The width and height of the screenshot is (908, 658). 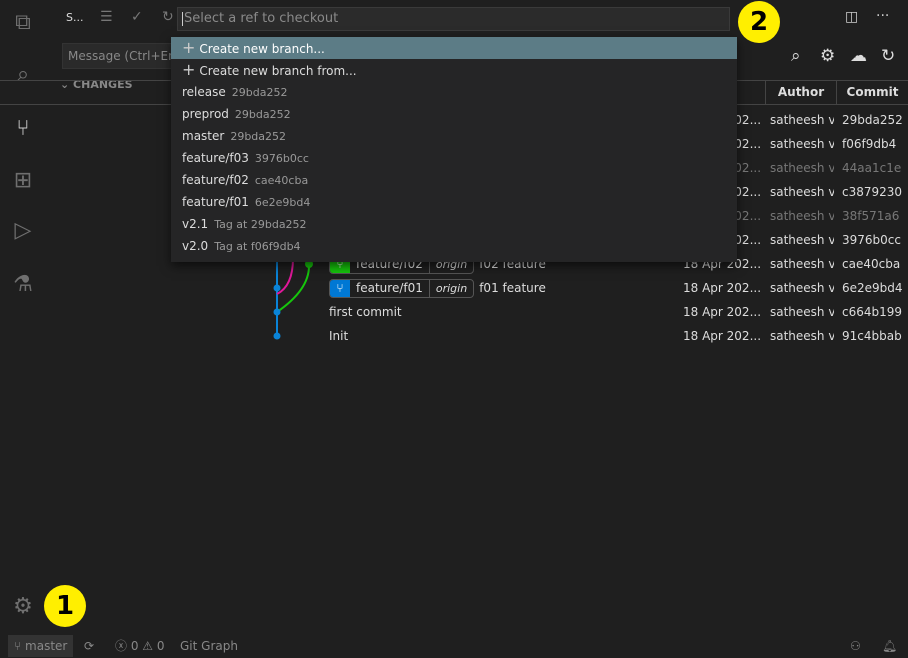 I want to click on accounts-icon: ⚇, so click(x=855, y=646).